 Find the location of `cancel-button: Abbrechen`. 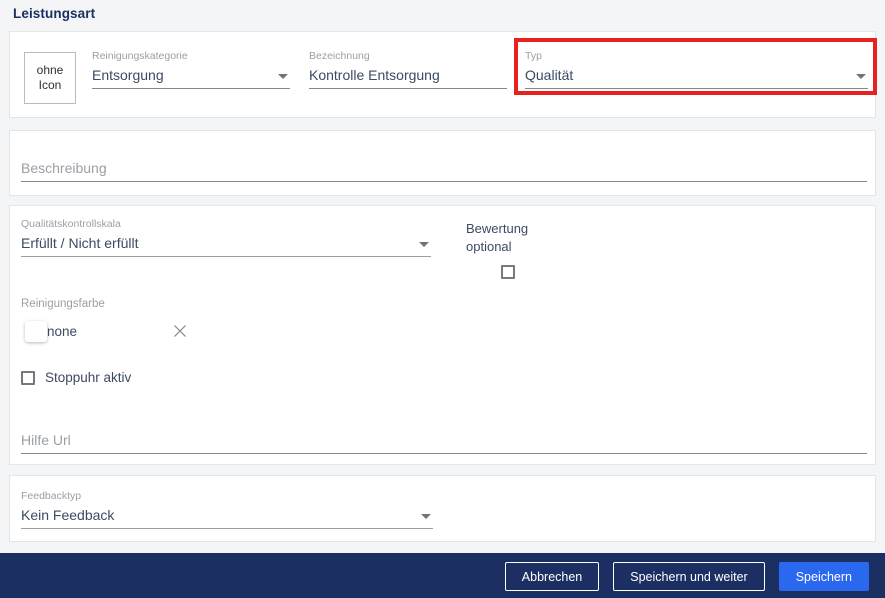

cancel-button: Abbrechen is located at coordinates (552, 576).